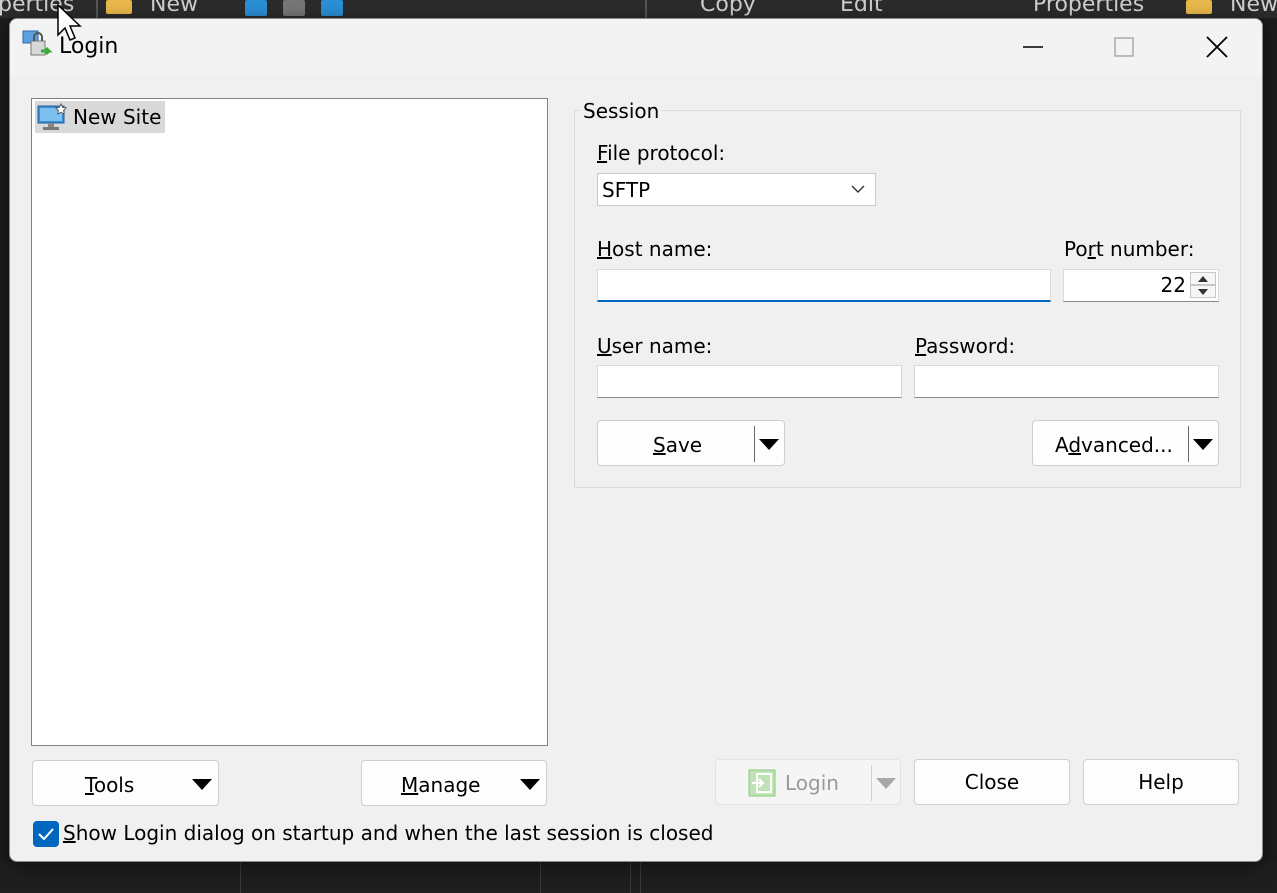  I want to click on password-input, so click(1066, 381).